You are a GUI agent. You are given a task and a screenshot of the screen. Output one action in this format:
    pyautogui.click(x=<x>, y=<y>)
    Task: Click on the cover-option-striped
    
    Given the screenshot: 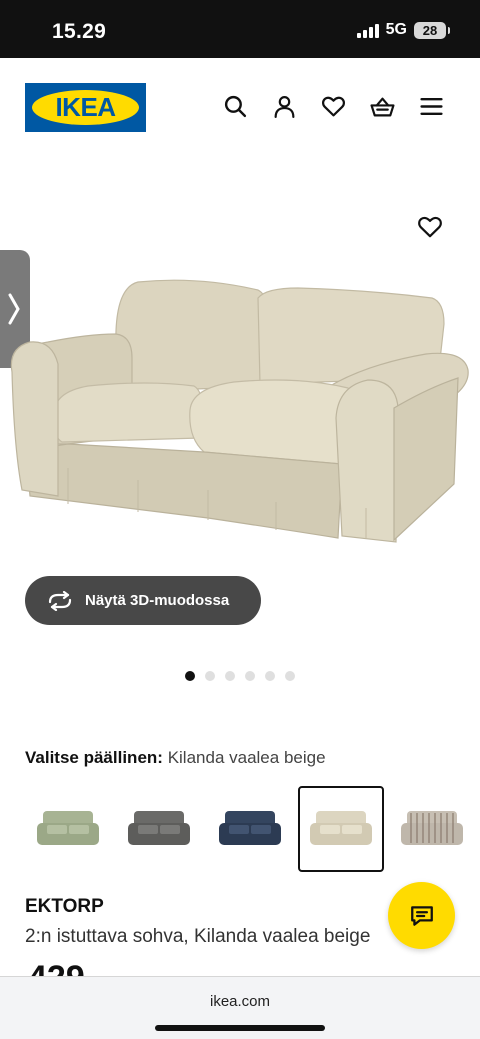 What is the action you would take?
    pyautogui.click(x=432, y=829)
    